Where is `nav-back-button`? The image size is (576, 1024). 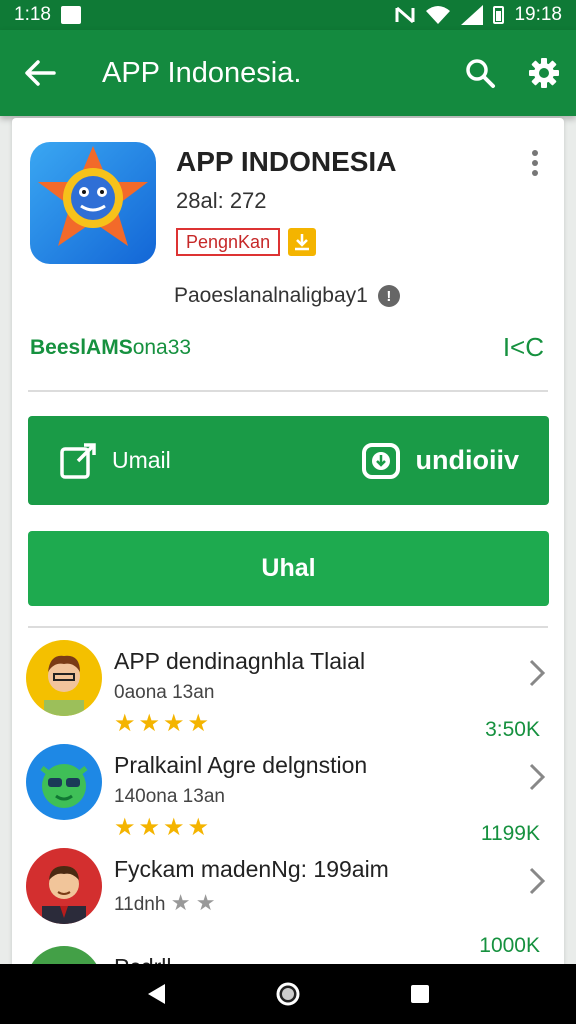 nav-back-button is located at coordinates (156, 994).